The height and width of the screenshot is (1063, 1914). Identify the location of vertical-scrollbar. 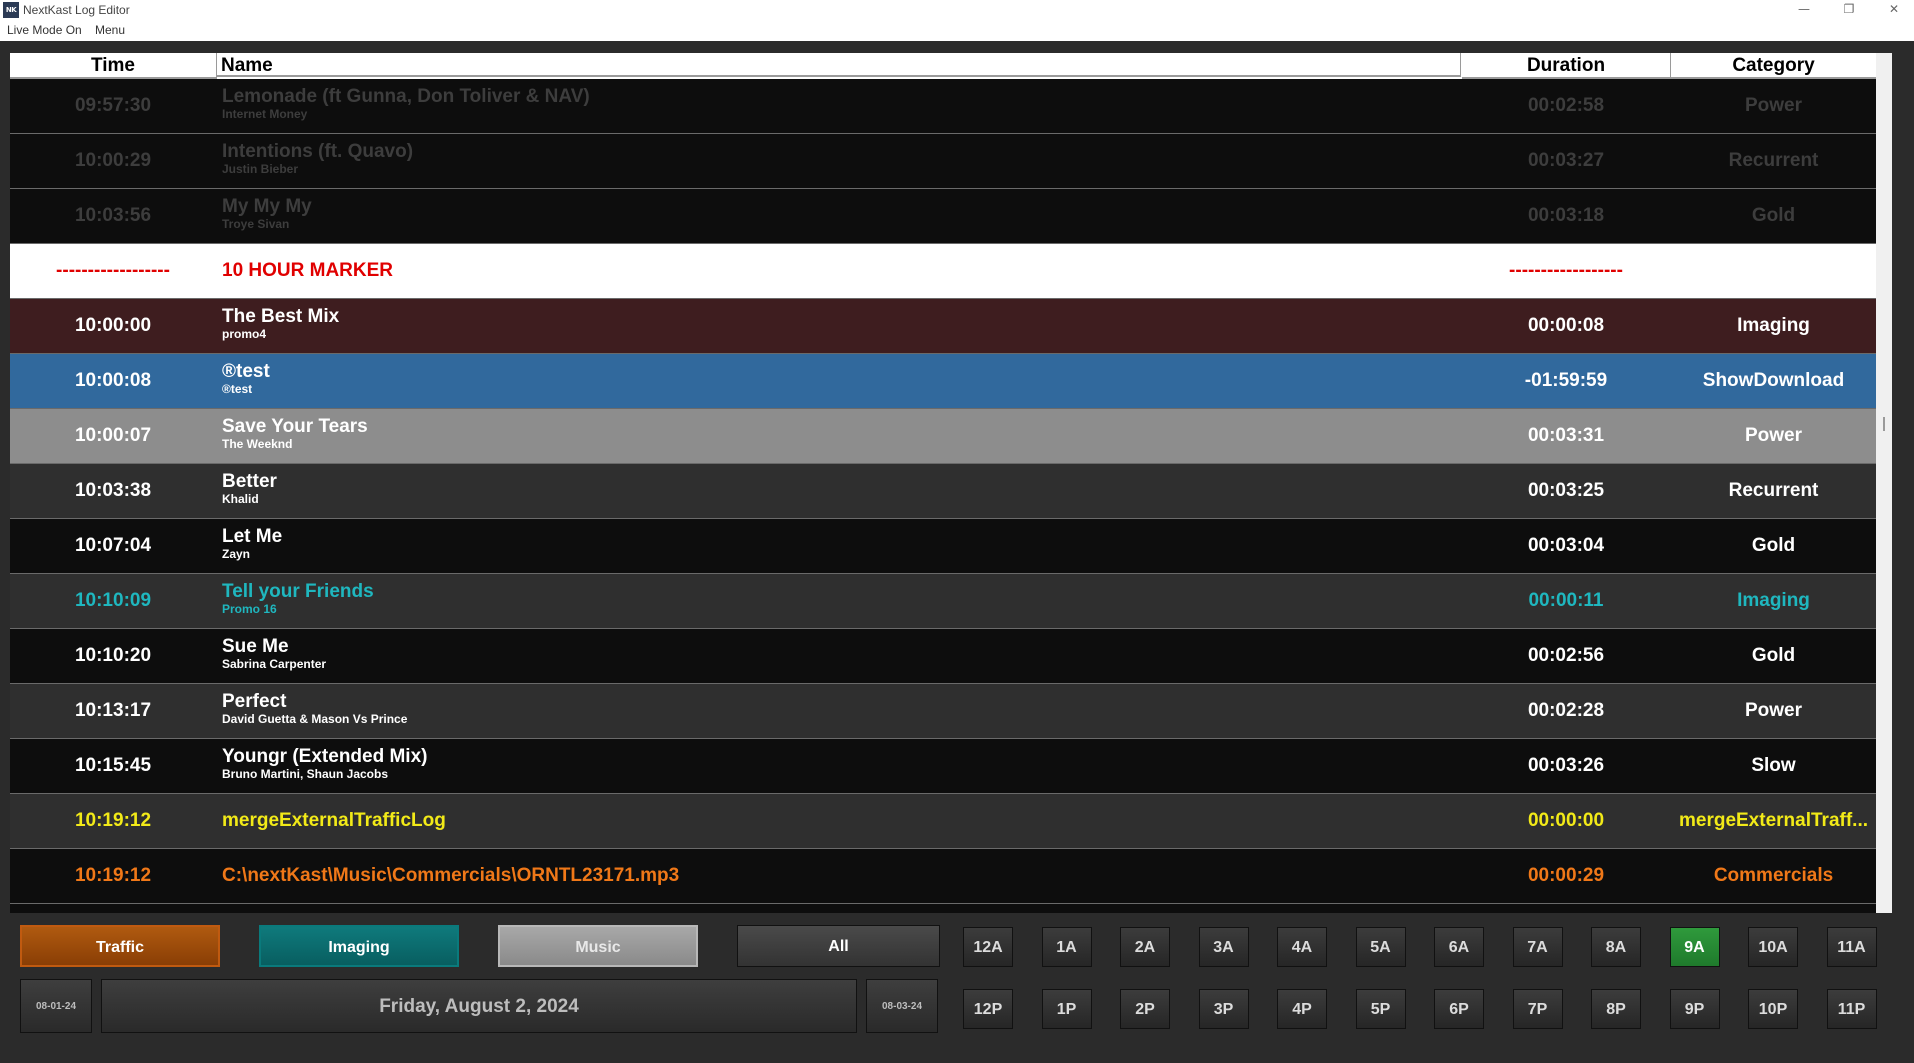
(1884, 483).